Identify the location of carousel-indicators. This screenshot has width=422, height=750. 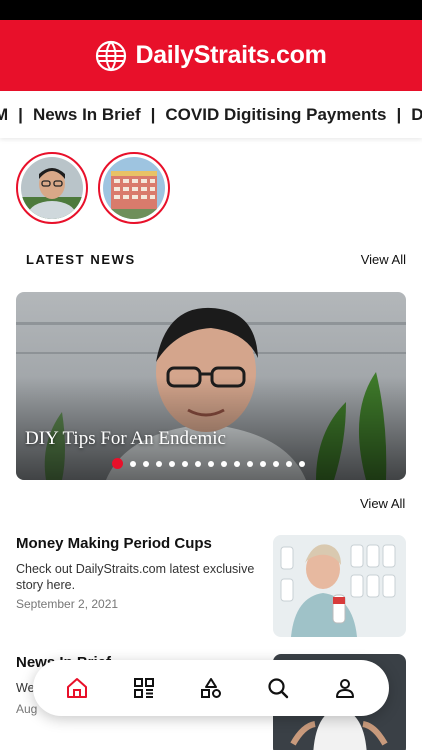
(208, 463).